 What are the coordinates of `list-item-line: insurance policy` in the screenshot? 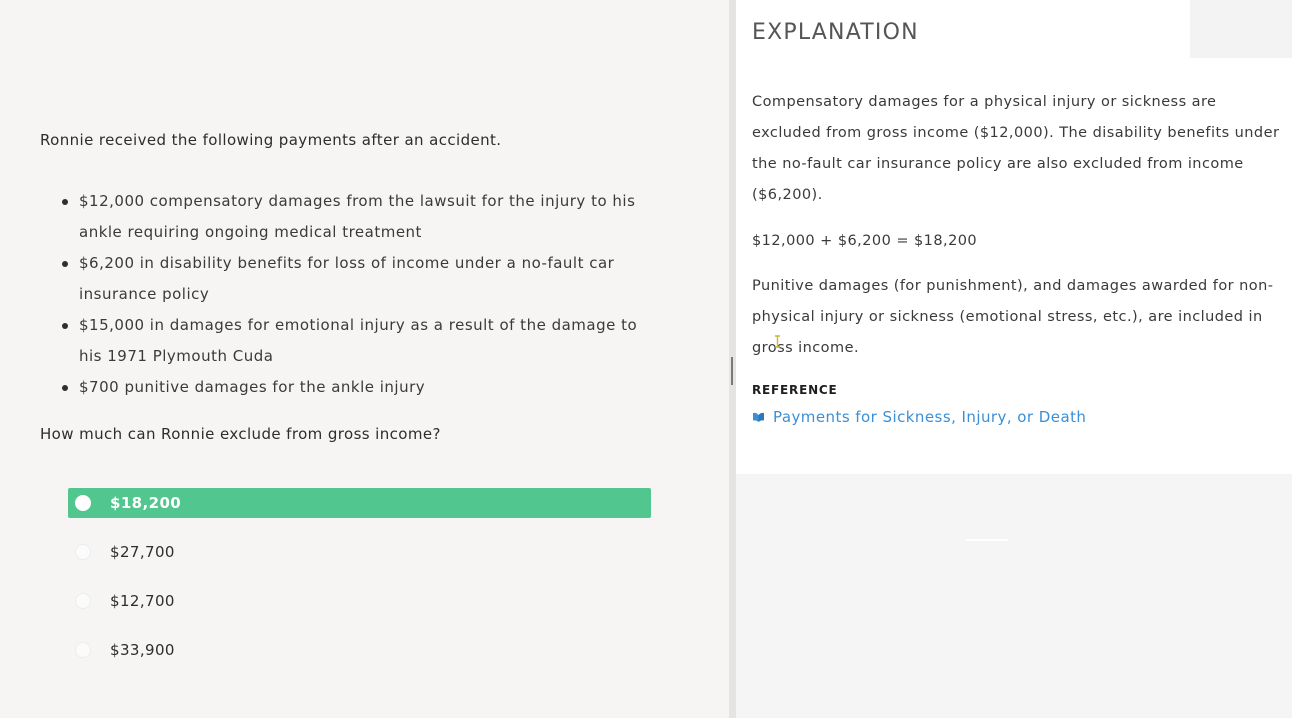 It's located at (144, 294).